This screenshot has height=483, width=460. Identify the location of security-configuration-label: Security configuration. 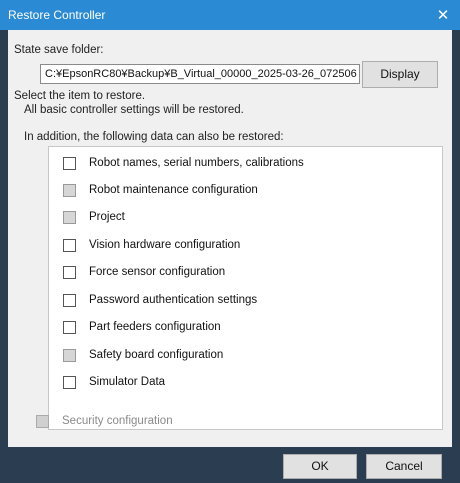
(117, 421).